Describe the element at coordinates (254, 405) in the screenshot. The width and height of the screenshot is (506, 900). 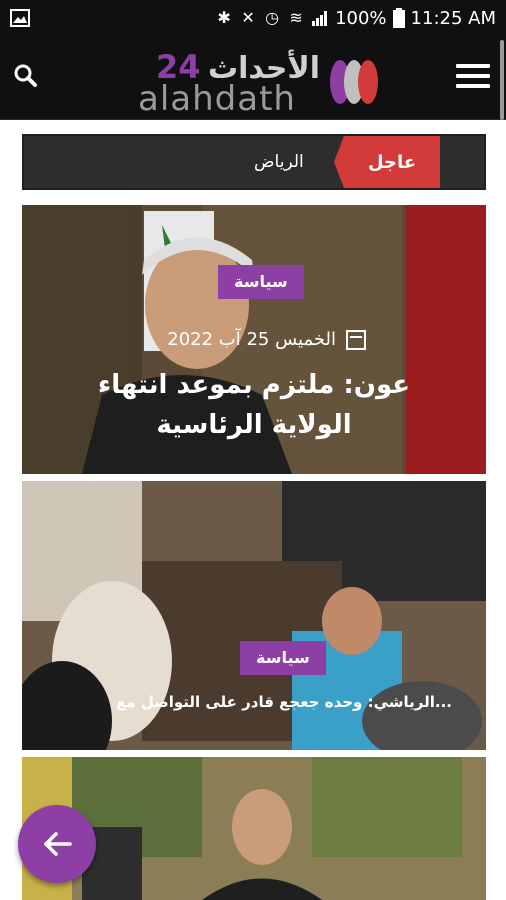
I see `article-title: عون: ملتزم بموعد انتهاء الولاية الرئاسية` at that location.